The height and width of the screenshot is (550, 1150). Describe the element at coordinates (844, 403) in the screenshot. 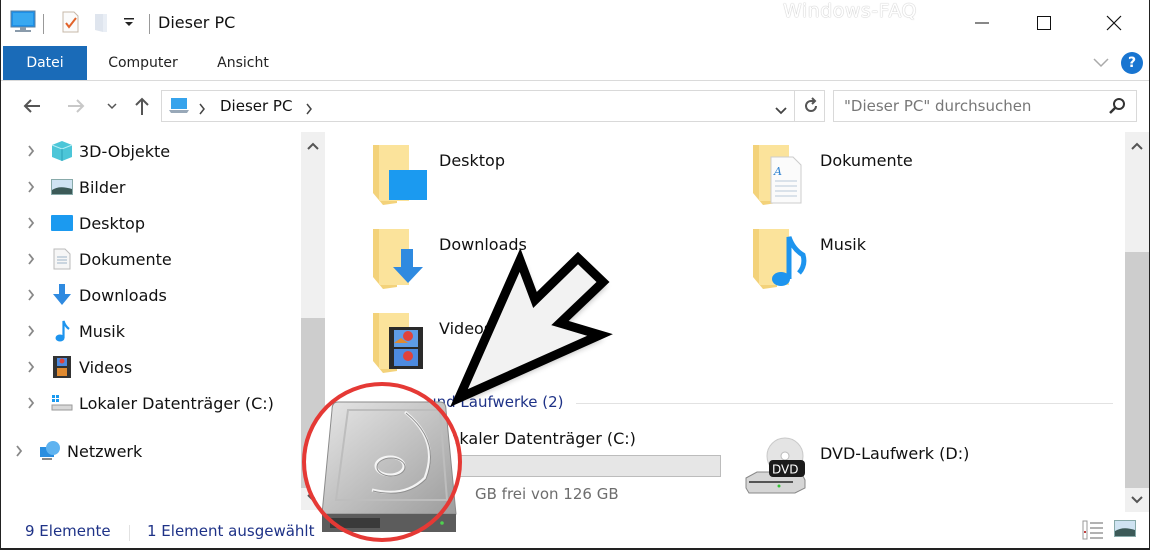

I see `section-divider` at that location.